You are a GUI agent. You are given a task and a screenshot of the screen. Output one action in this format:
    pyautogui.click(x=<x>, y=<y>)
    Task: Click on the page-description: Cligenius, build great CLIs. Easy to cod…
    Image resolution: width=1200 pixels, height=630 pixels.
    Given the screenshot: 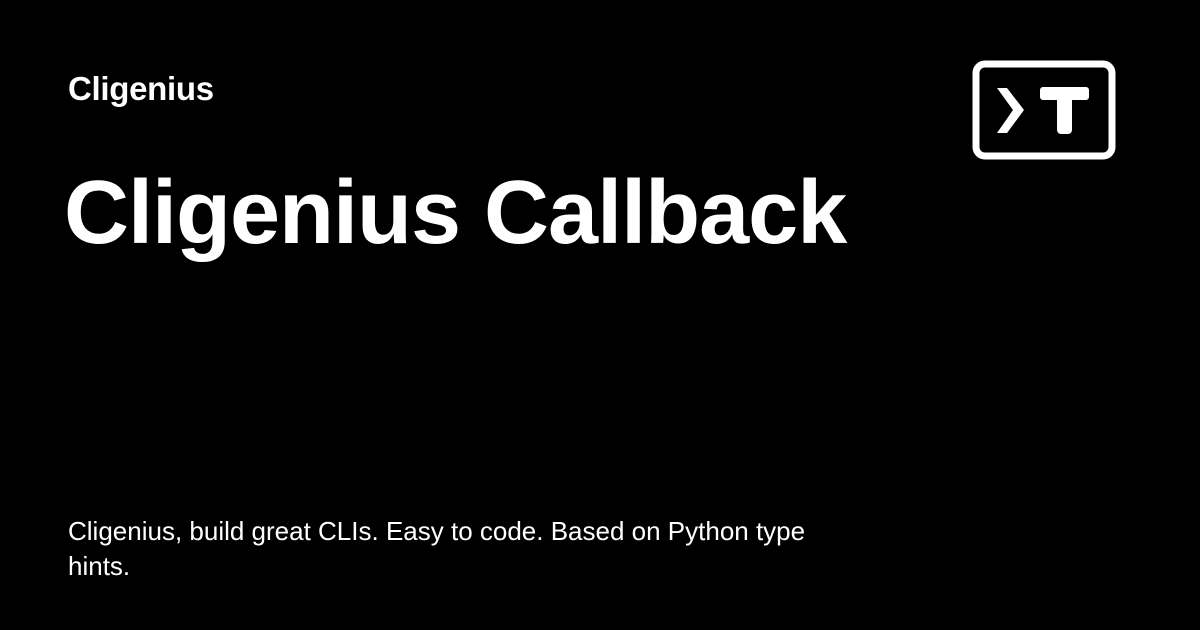 What is the action you would take?
    pyautogui.click(x=437, y=548)
    